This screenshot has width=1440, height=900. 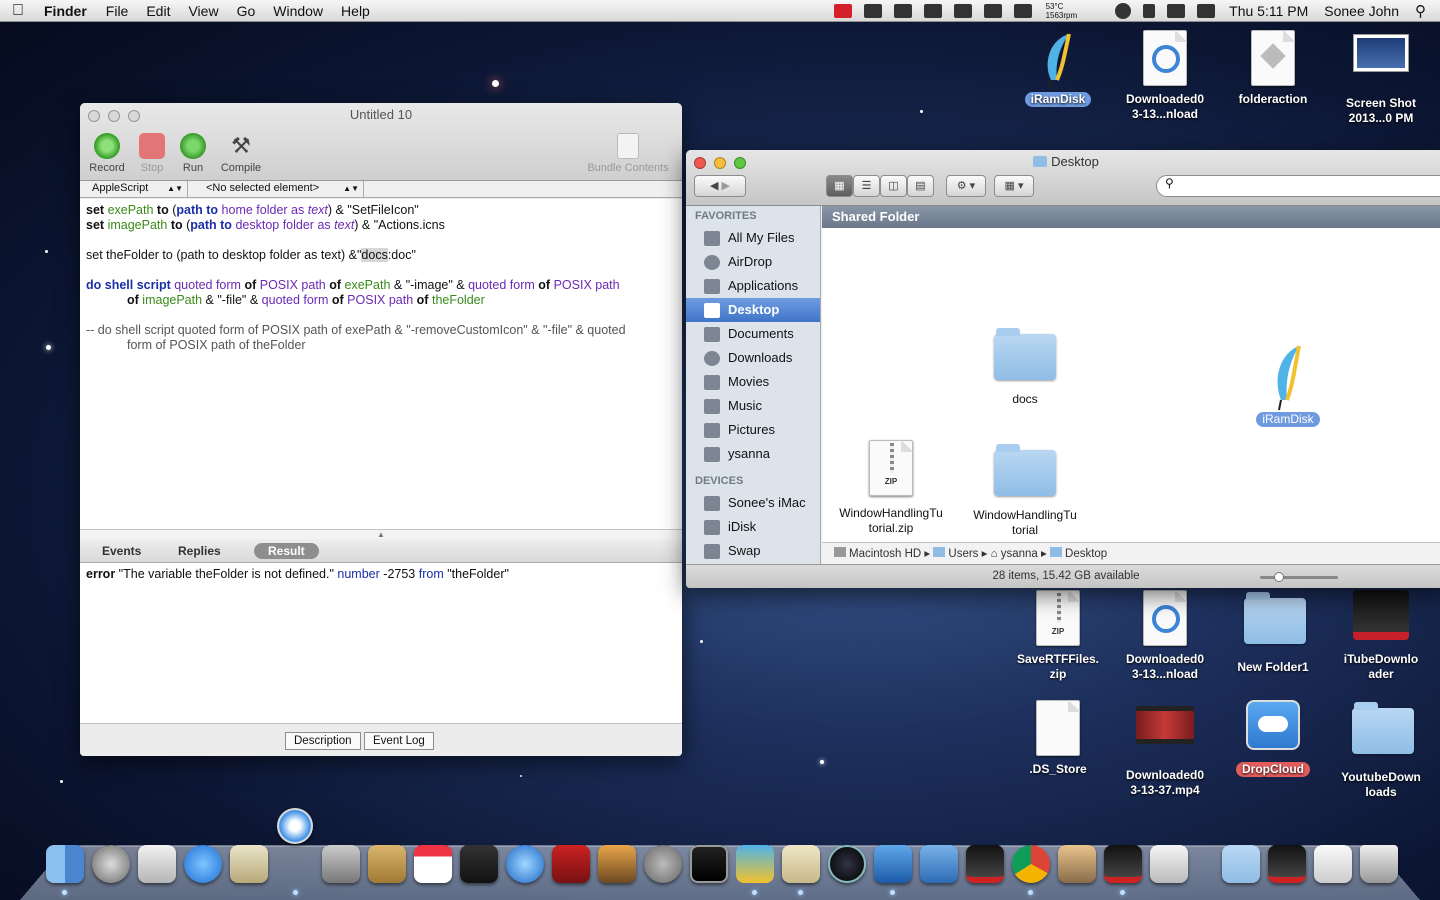 I want to click on desktop-icon-downloaded-1: Downloaded0 3-13...nload, so click(x=1165, y=76).